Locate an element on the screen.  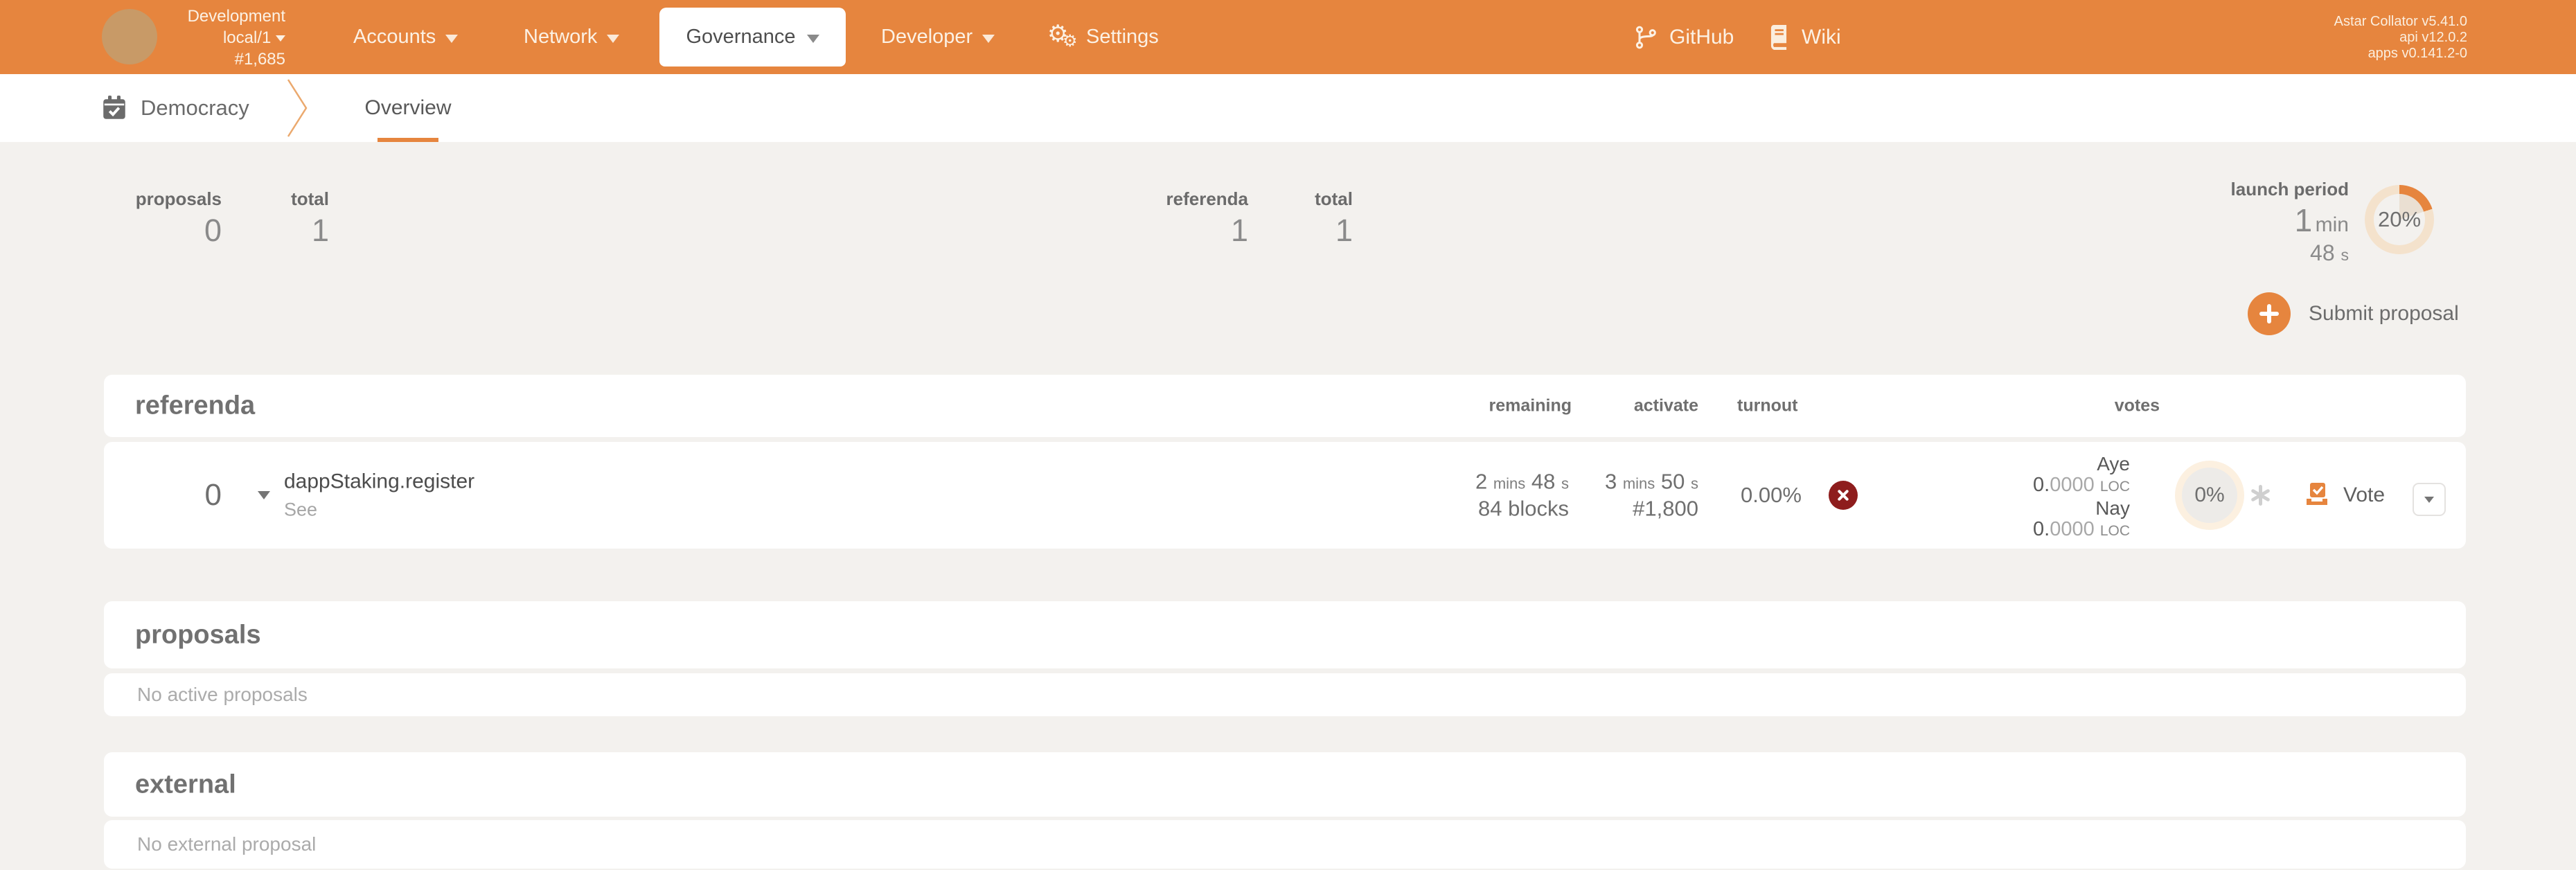
asterisk-icon is located at coordinates (2260, 495).